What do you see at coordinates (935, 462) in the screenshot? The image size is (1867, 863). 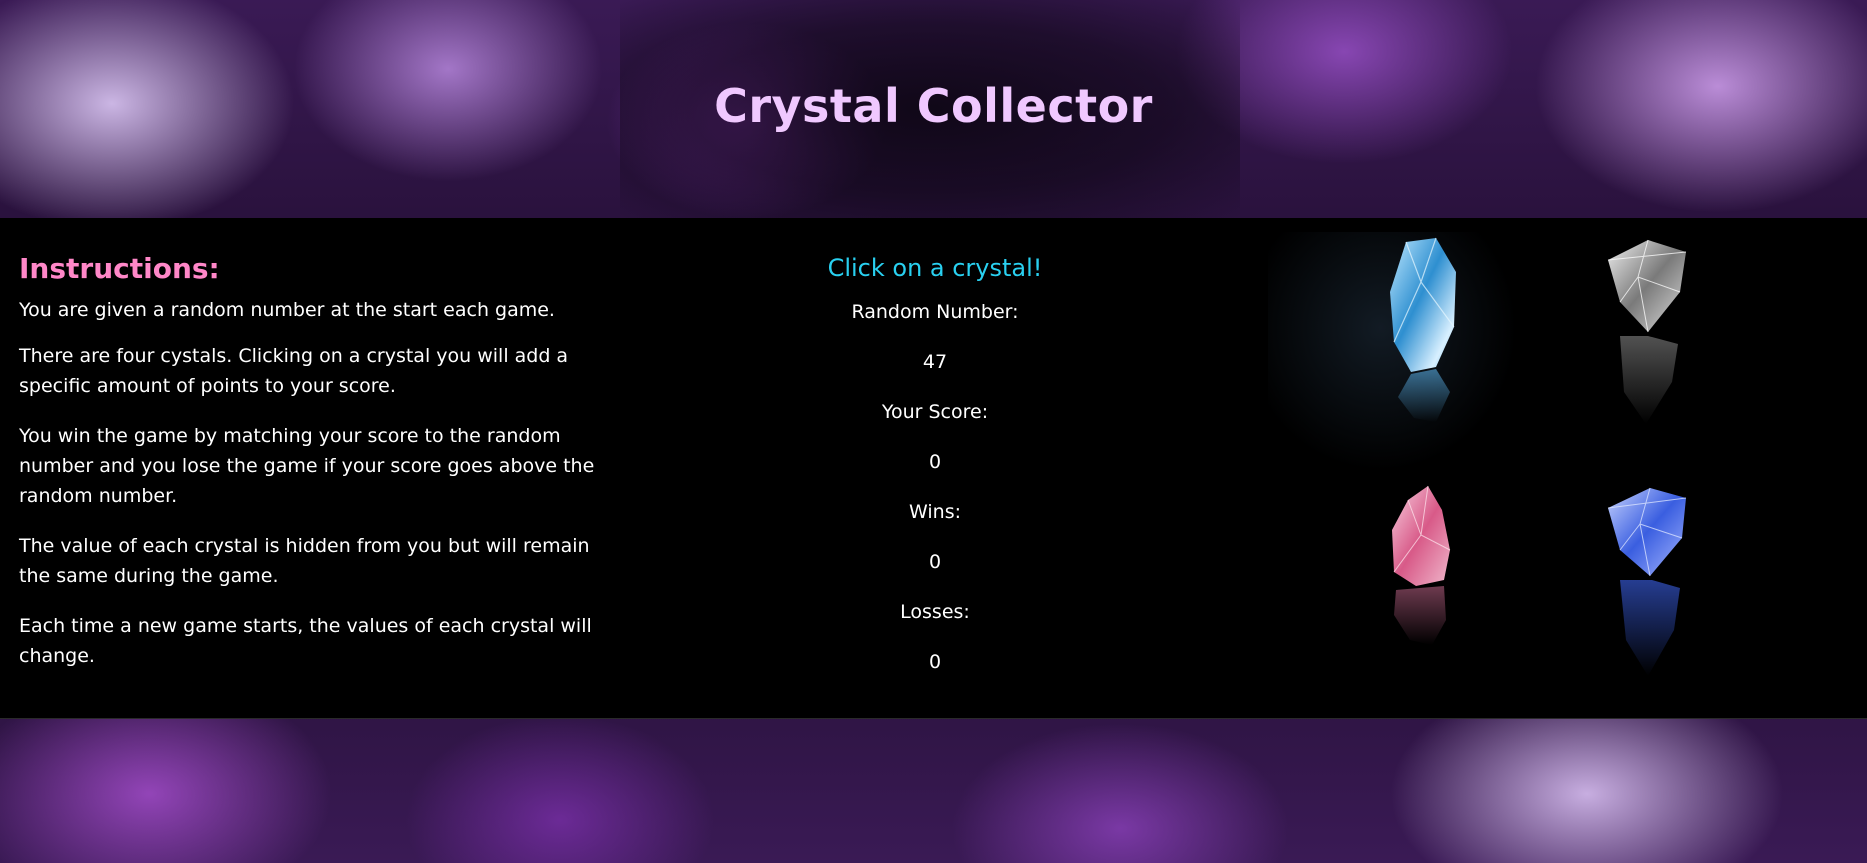 I see `score-value: 0` at bounding box center [935, 462].